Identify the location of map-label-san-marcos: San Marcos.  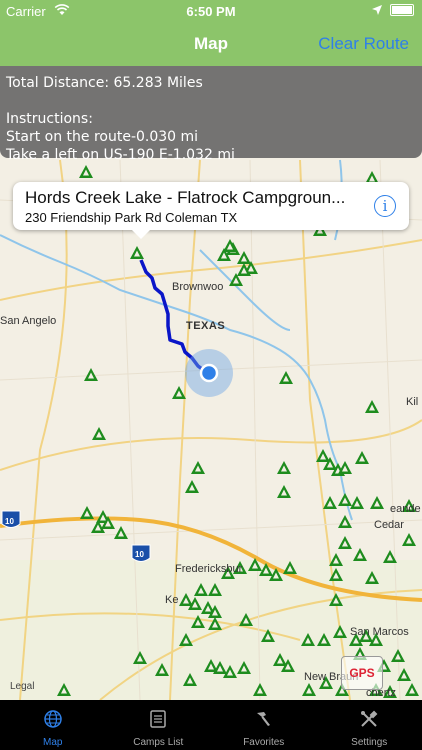
(379, 632).